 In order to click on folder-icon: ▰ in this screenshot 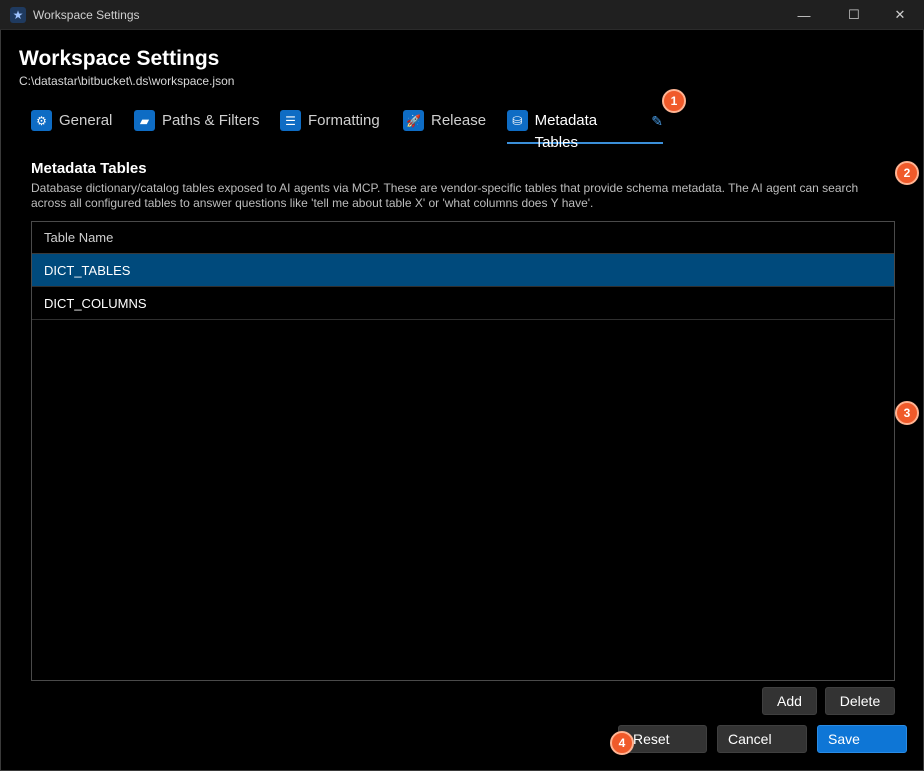, I will do `click(144, 120)`.